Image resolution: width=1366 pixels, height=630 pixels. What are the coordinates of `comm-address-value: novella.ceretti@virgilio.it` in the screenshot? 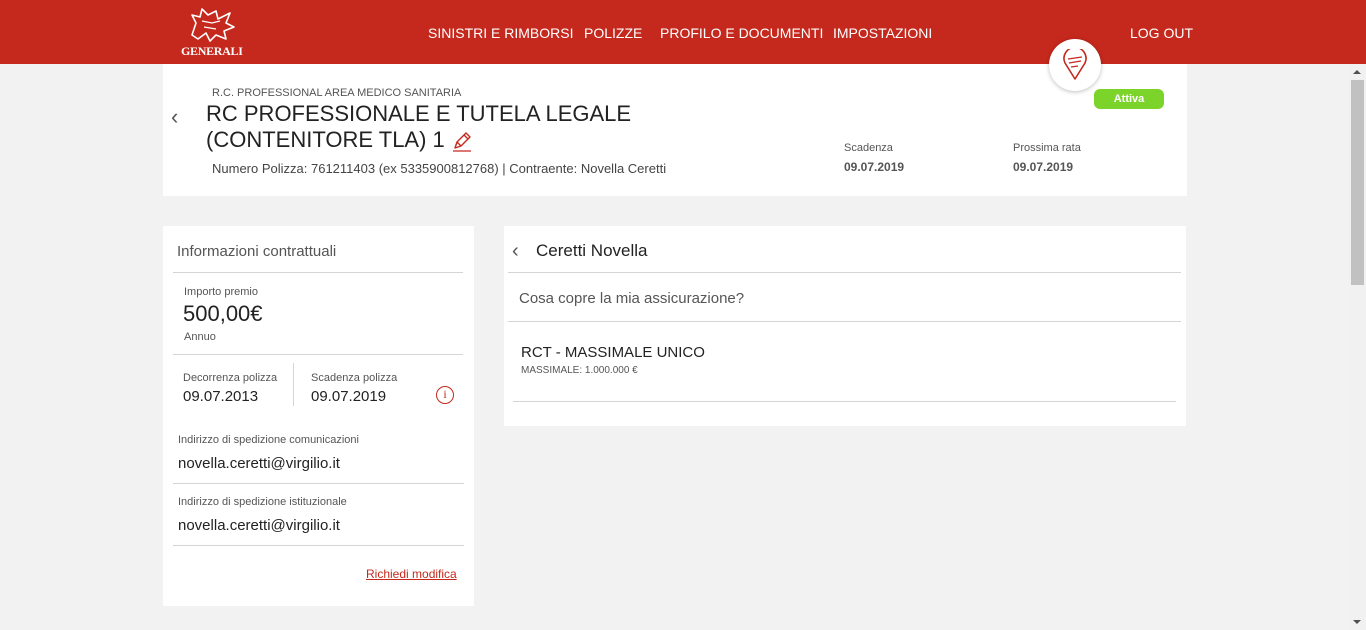 It's located at (259, 463).